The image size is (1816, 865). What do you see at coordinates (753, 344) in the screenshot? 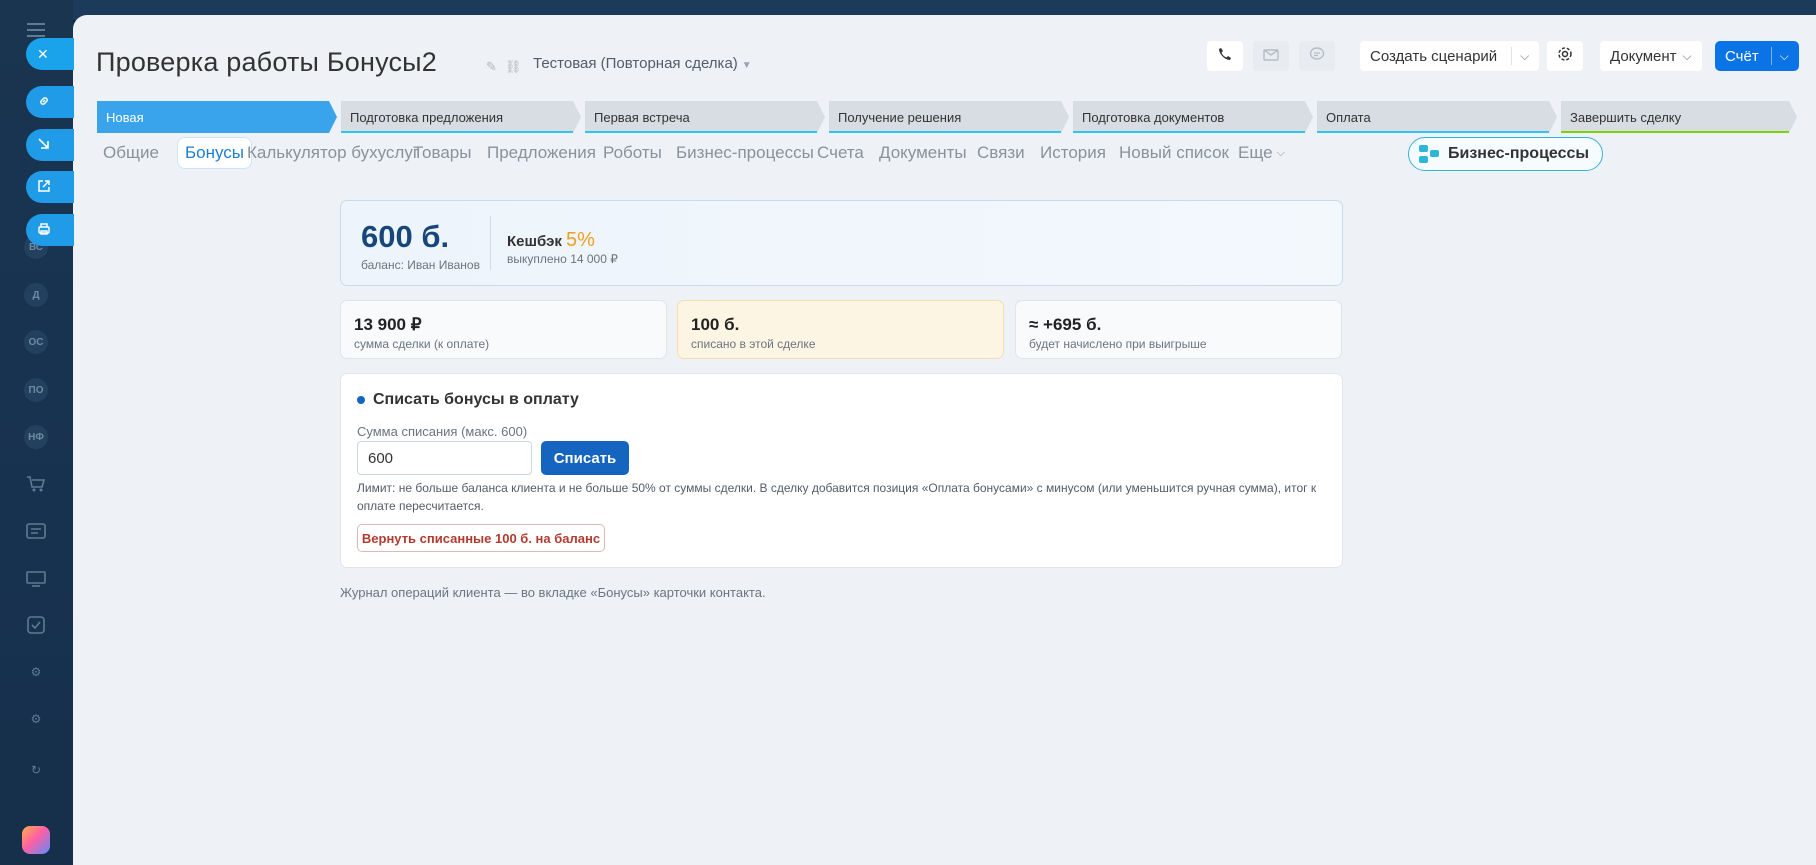
I see `stat-label: списано в этой сделке` at bounding box center [753, 344].